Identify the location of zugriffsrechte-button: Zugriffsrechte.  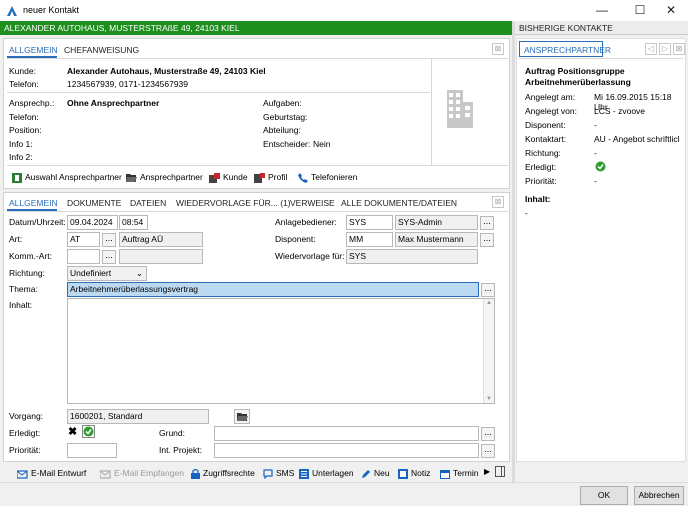
(223, 473).